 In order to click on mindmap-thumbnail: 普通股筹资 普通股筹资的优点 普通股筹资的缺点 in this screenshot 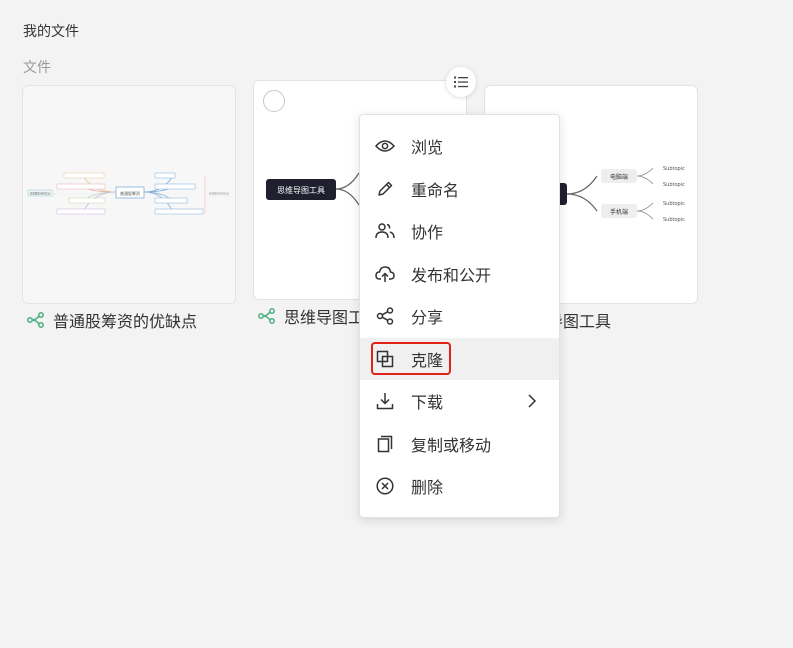, I will do `click(130, 193)`.